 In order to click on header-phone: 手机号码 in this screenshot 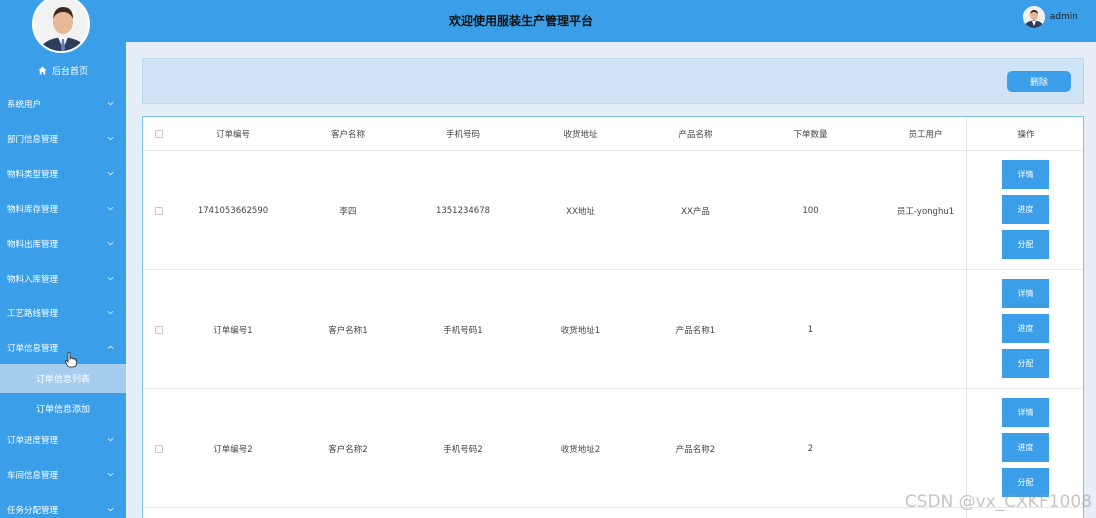, I will do `click(463, 134)`.